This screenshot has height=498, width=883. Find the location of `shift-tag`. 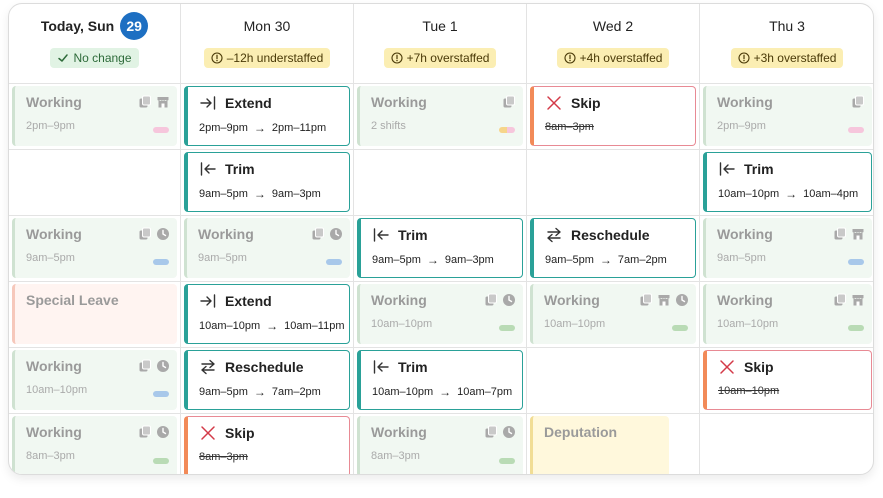

shift-tag is located at coordinates (161, 461).